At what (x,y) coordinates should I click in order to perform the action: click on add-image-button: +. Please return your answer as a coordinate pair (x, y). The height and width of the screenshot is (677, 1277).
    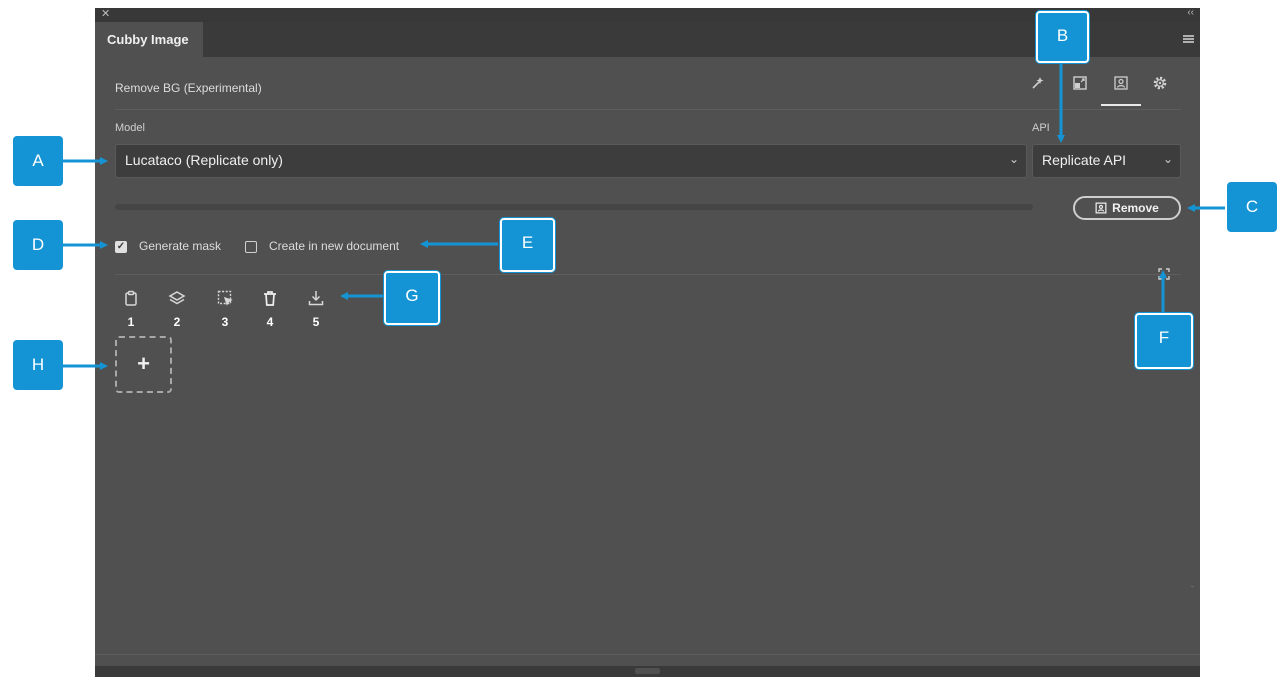
    Looking at the image, I should click on (143, 364).